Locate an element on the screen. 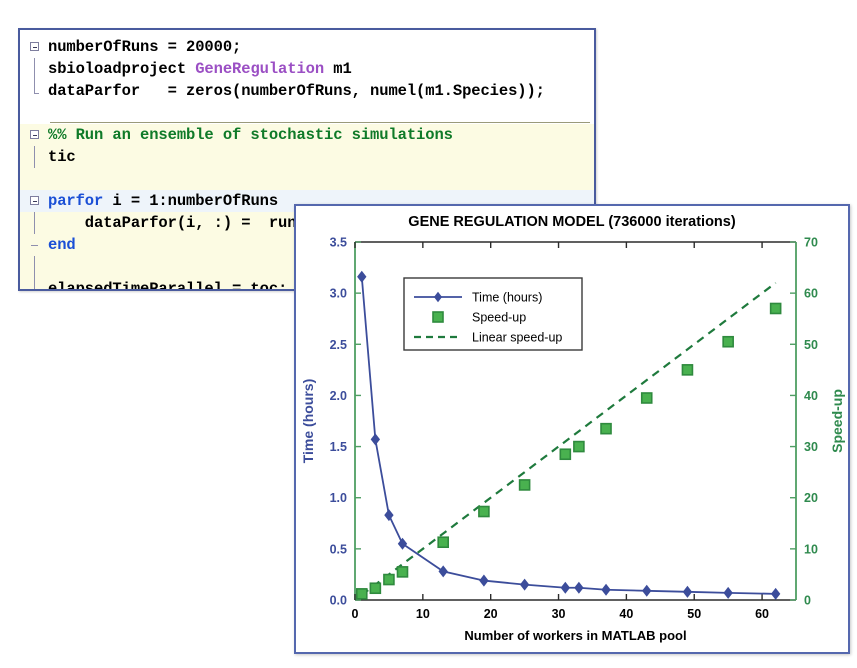 Image resolution: width=857 pixels, height=668 pixels. code-token: i = 1:numberOfRuns is located at coordinates (191, 201).